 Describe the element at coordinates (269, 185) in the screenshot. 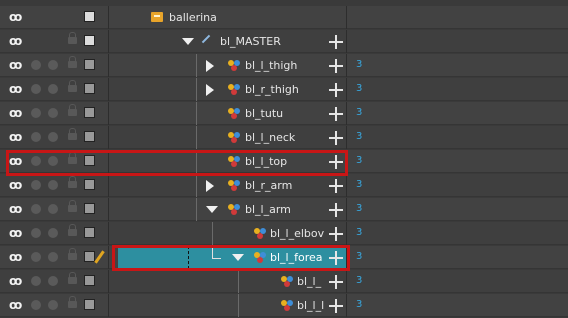

I see `layer-name: bl_r_arm` at that location.